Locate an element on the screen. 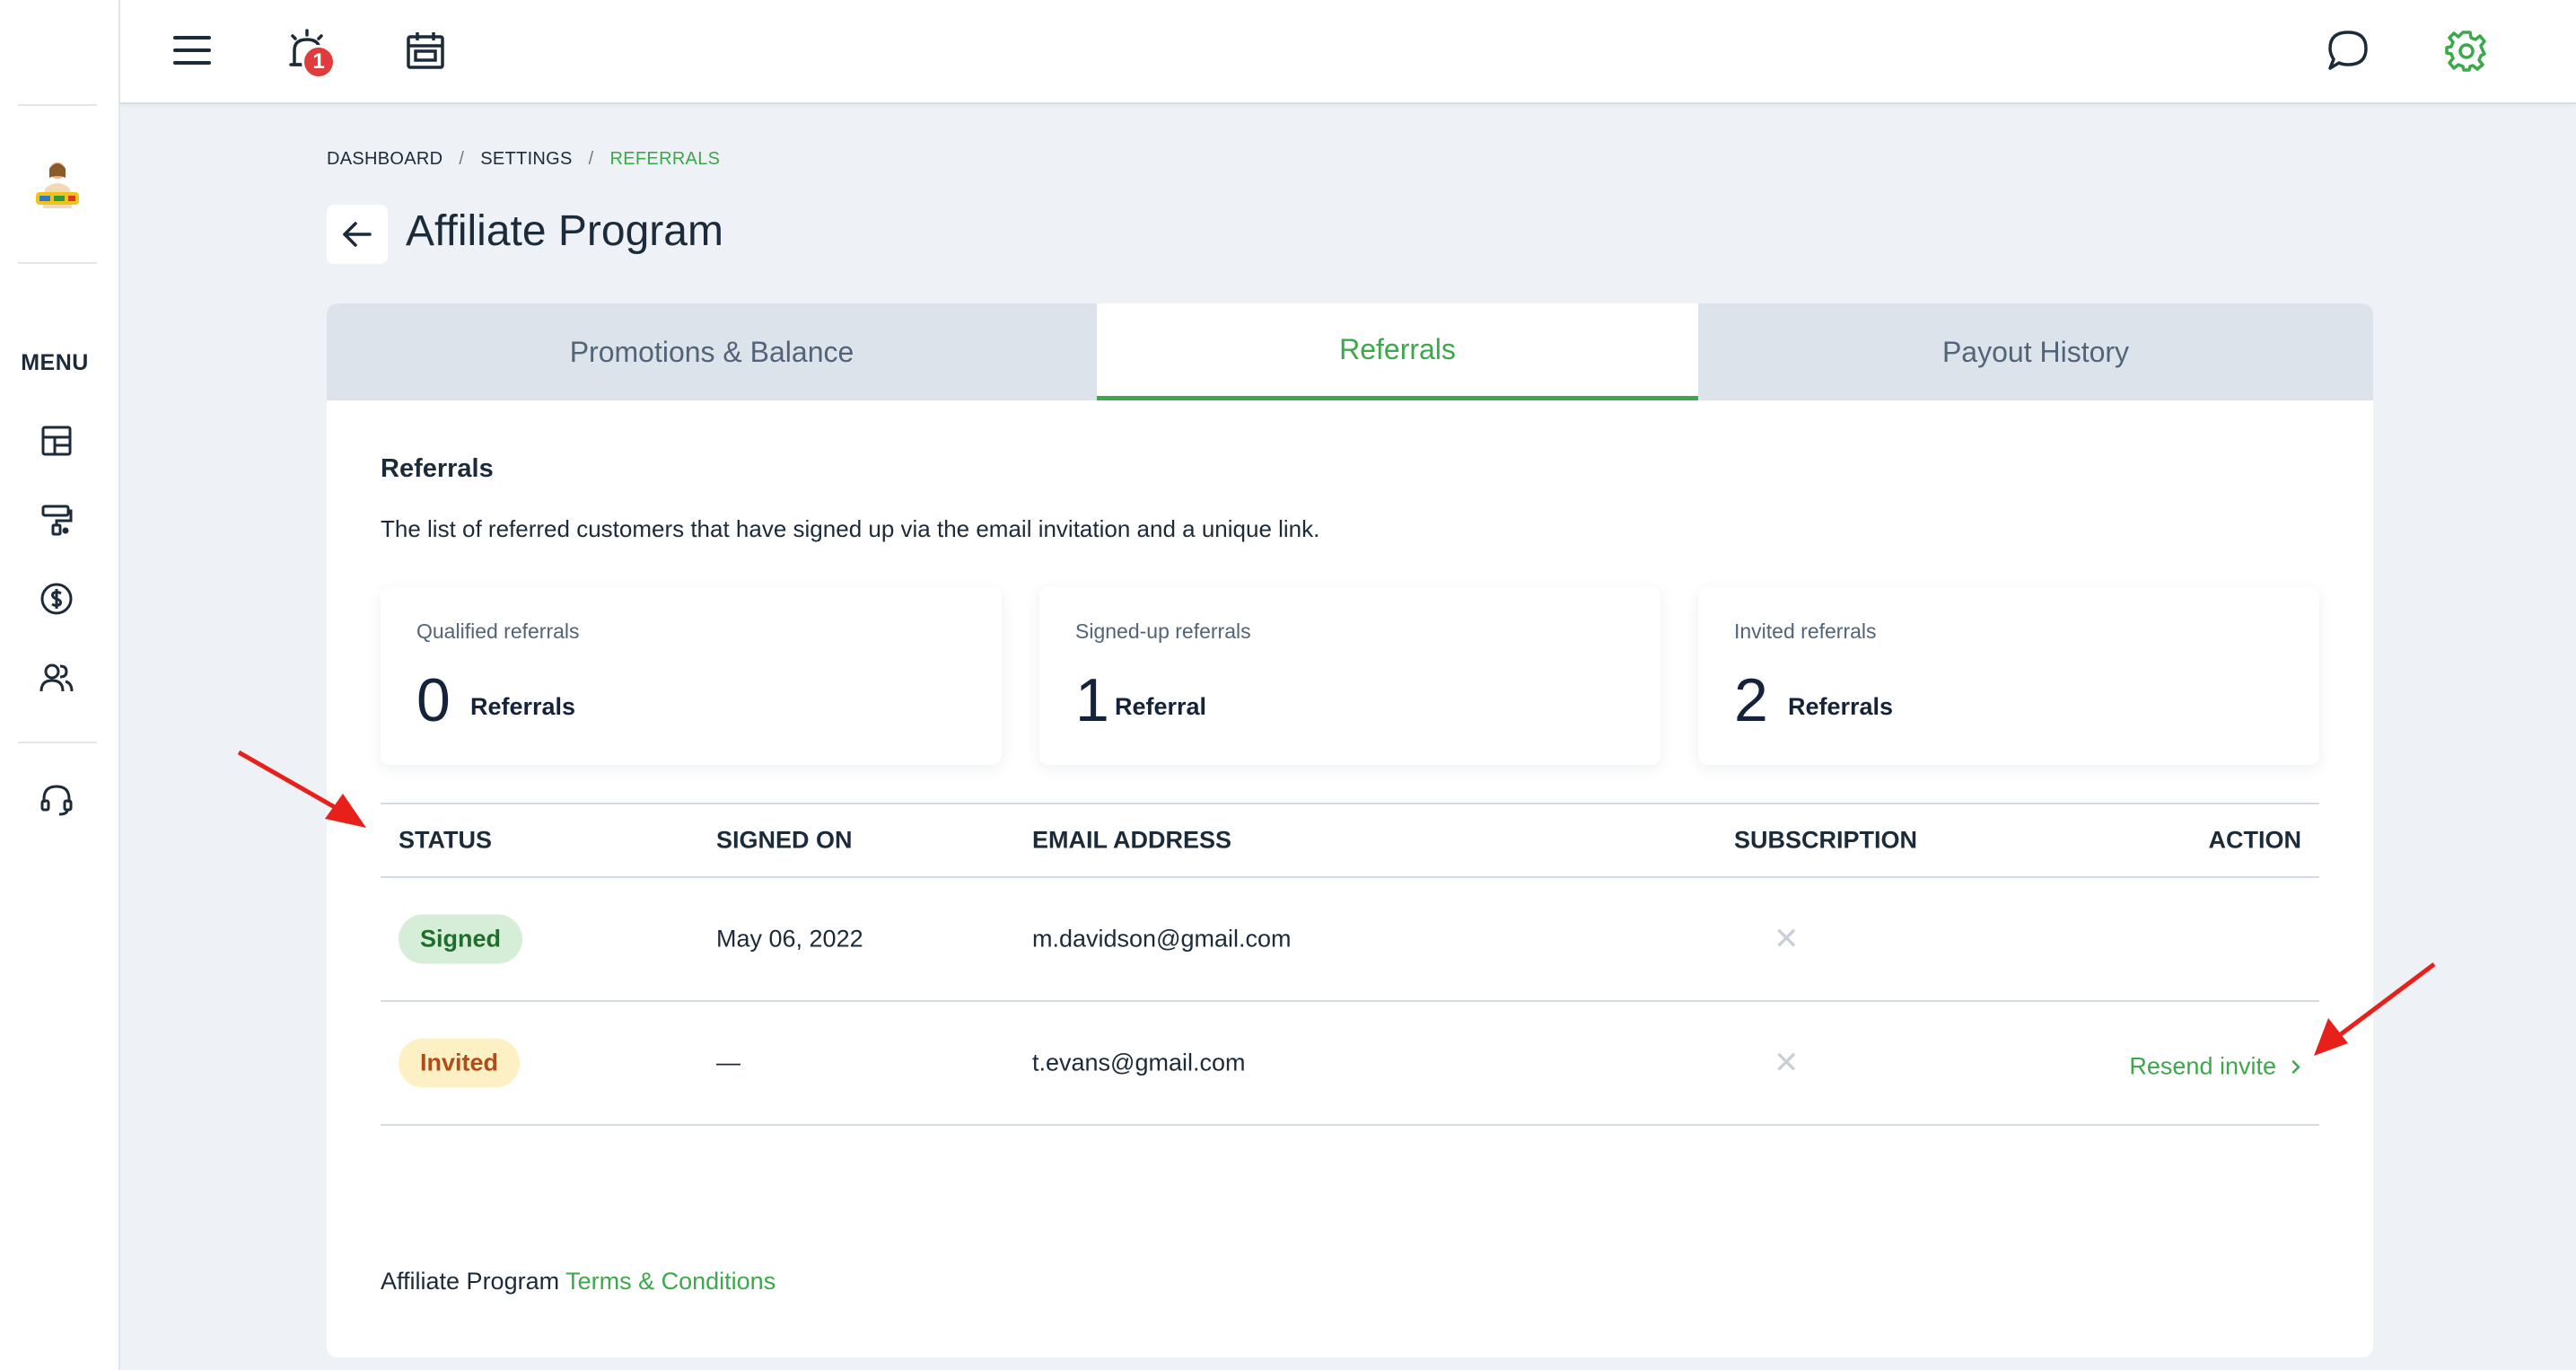 This screenshot has width=2576, height=1370. status-badge: Signed is located at coordinates (461, 939).